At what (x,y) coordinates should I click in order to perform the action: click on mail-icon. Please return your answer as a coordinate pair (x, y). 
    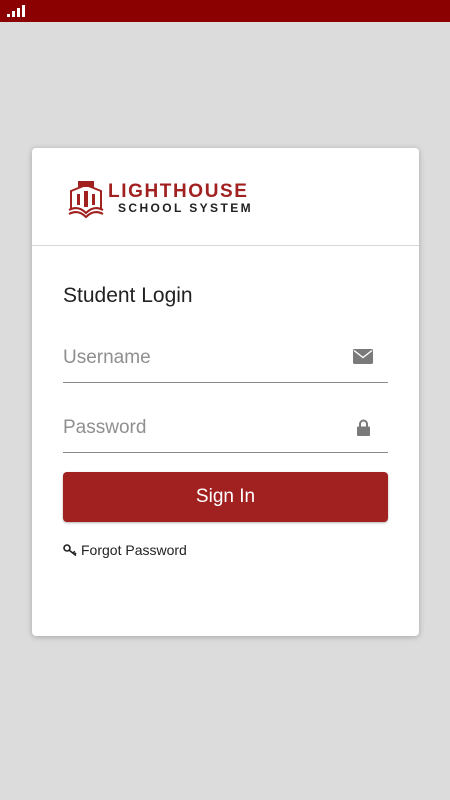
    Looking at the image, I should click on (363, 356).